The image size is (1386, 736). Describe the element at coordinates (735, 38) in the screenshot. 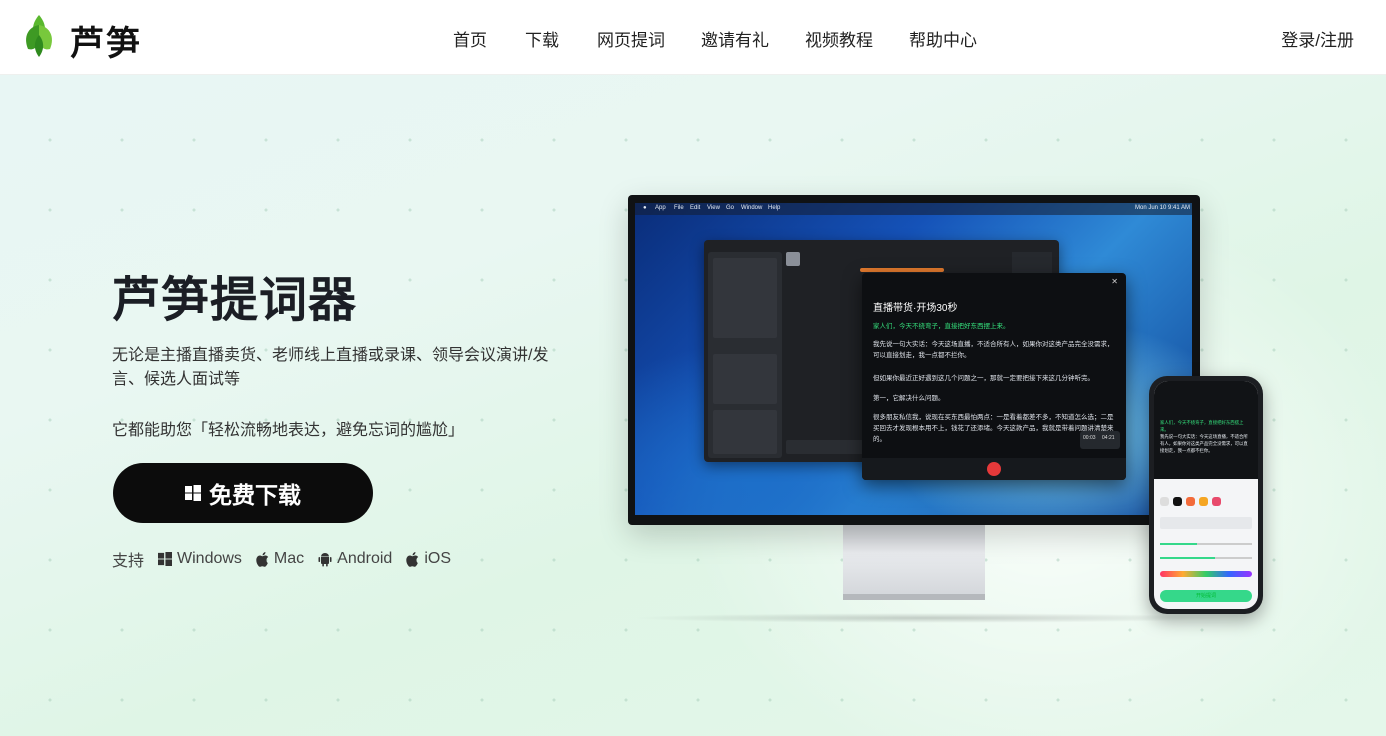

I see `nav-invite: 邀请有礼` at that location.